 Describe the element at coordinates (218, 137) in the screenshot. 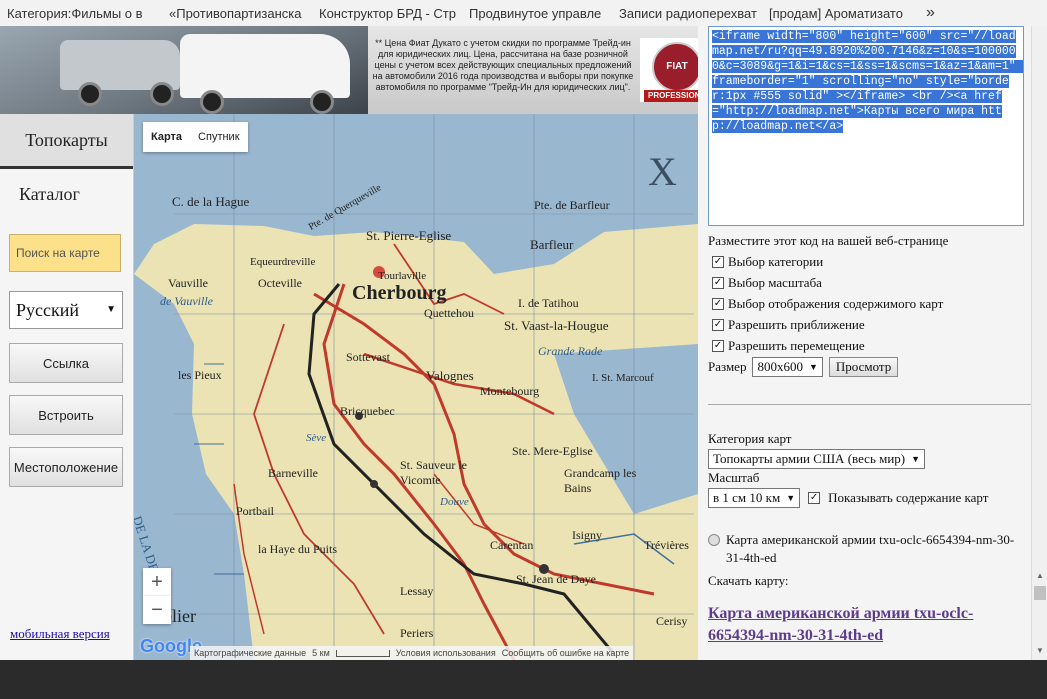

I see `map-type-satellite-button: Спутник` at that location.